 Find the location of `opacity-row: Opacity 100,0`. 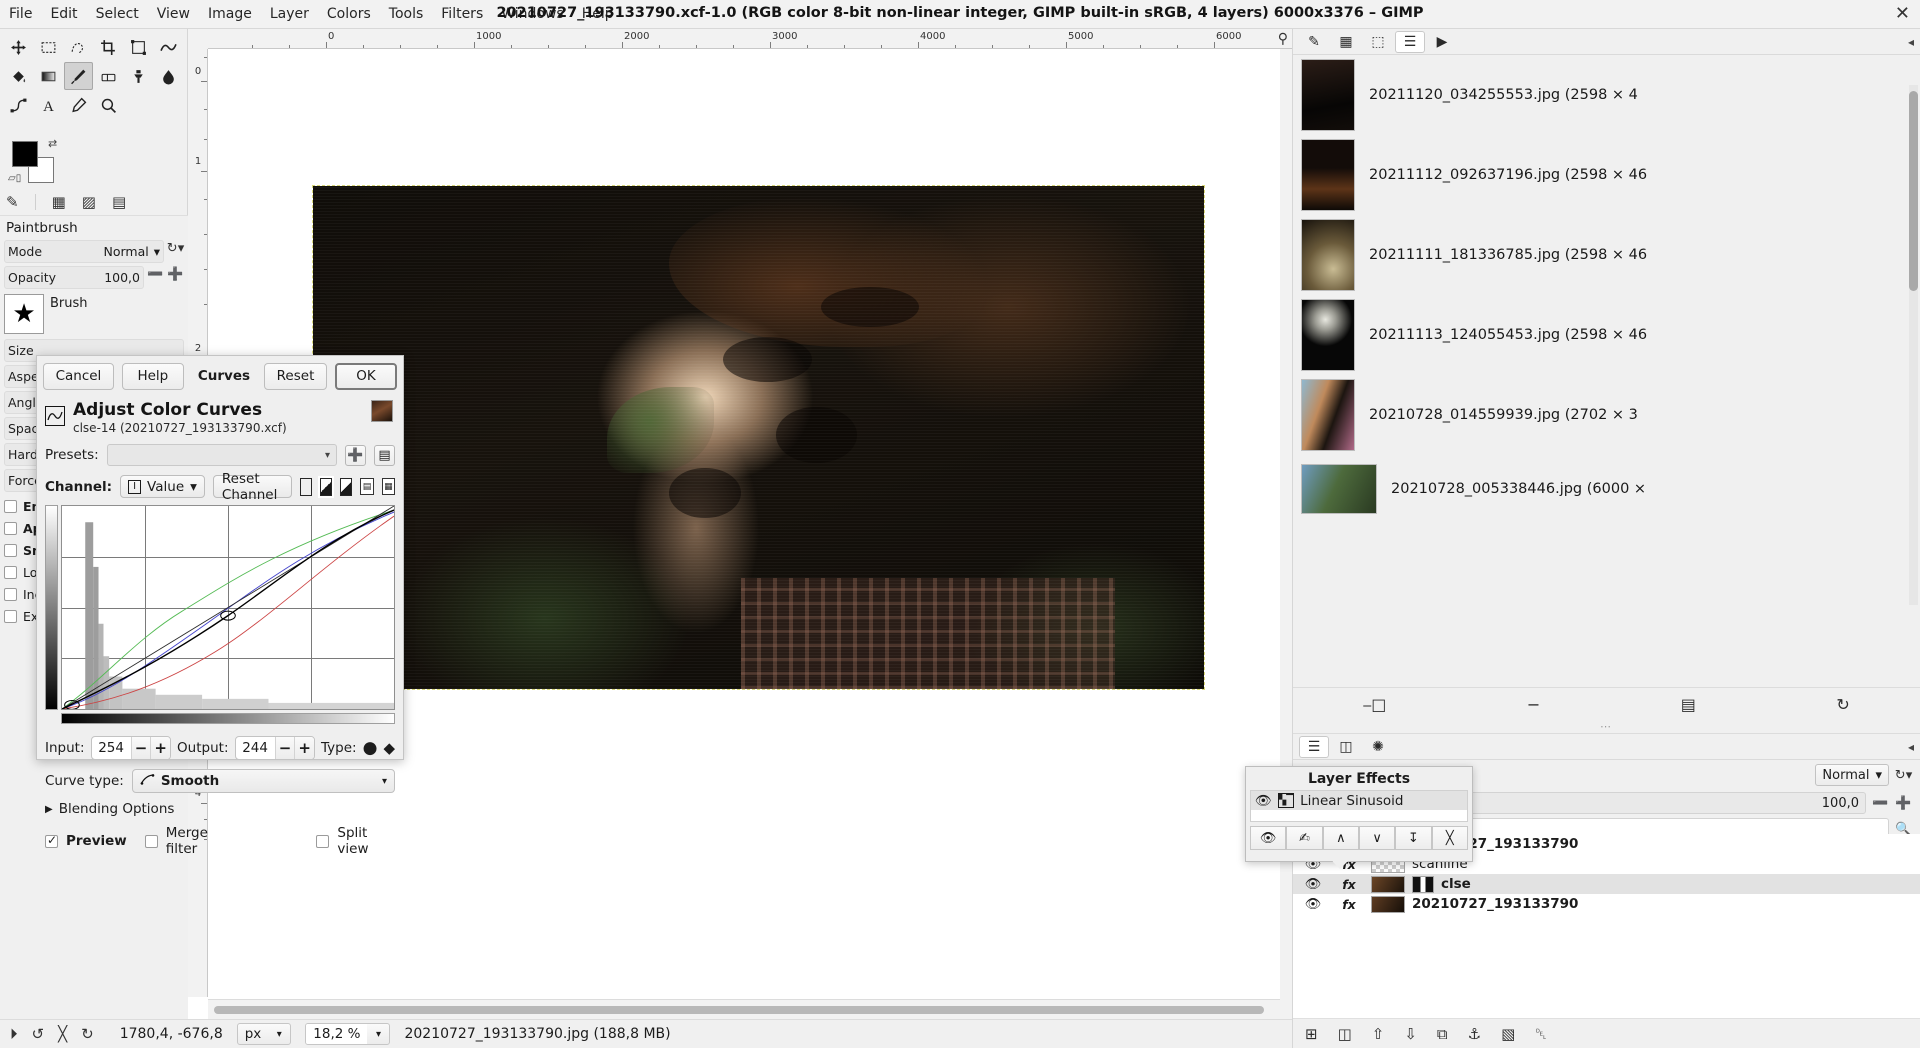

opacity-row: Opacity 100,0 is located at coordinates (74, 277).